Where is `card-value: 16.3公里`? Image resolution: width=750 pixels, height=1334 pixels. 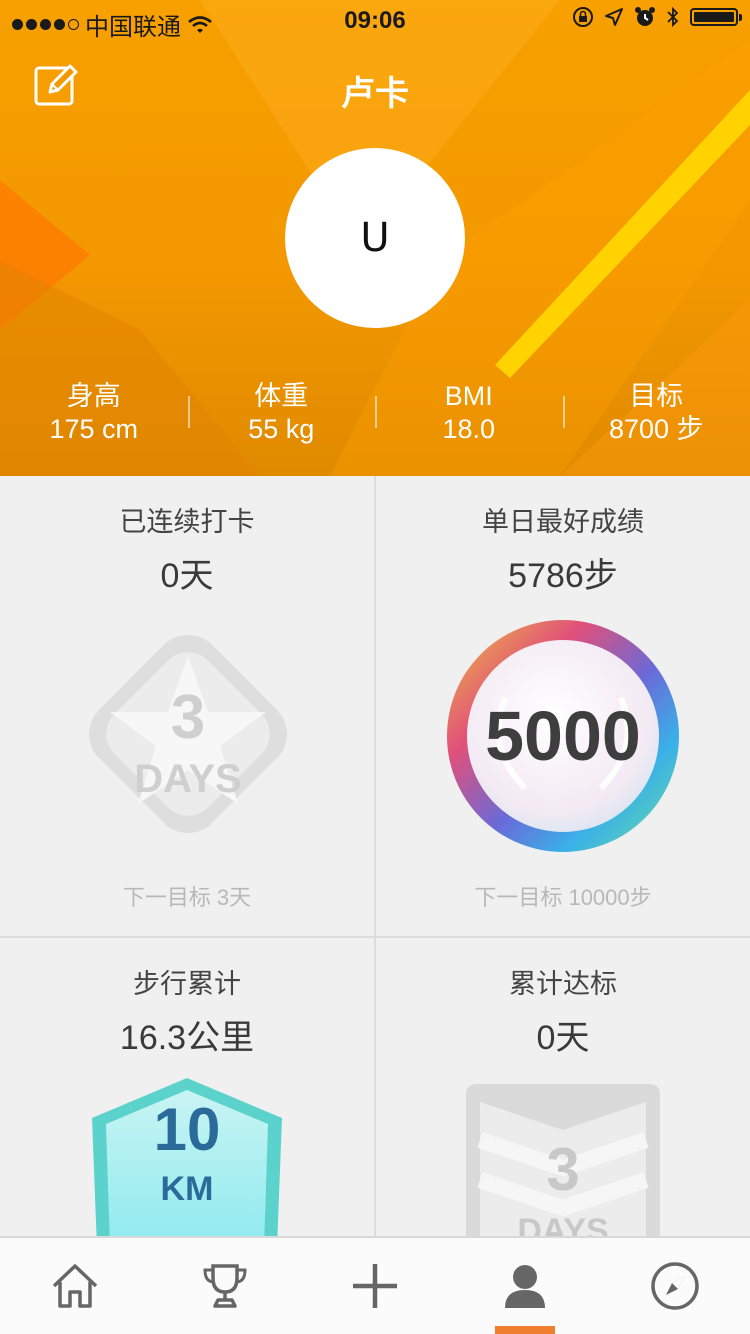 card-value: 16.3公里 is located at coordinates (187, 1038).